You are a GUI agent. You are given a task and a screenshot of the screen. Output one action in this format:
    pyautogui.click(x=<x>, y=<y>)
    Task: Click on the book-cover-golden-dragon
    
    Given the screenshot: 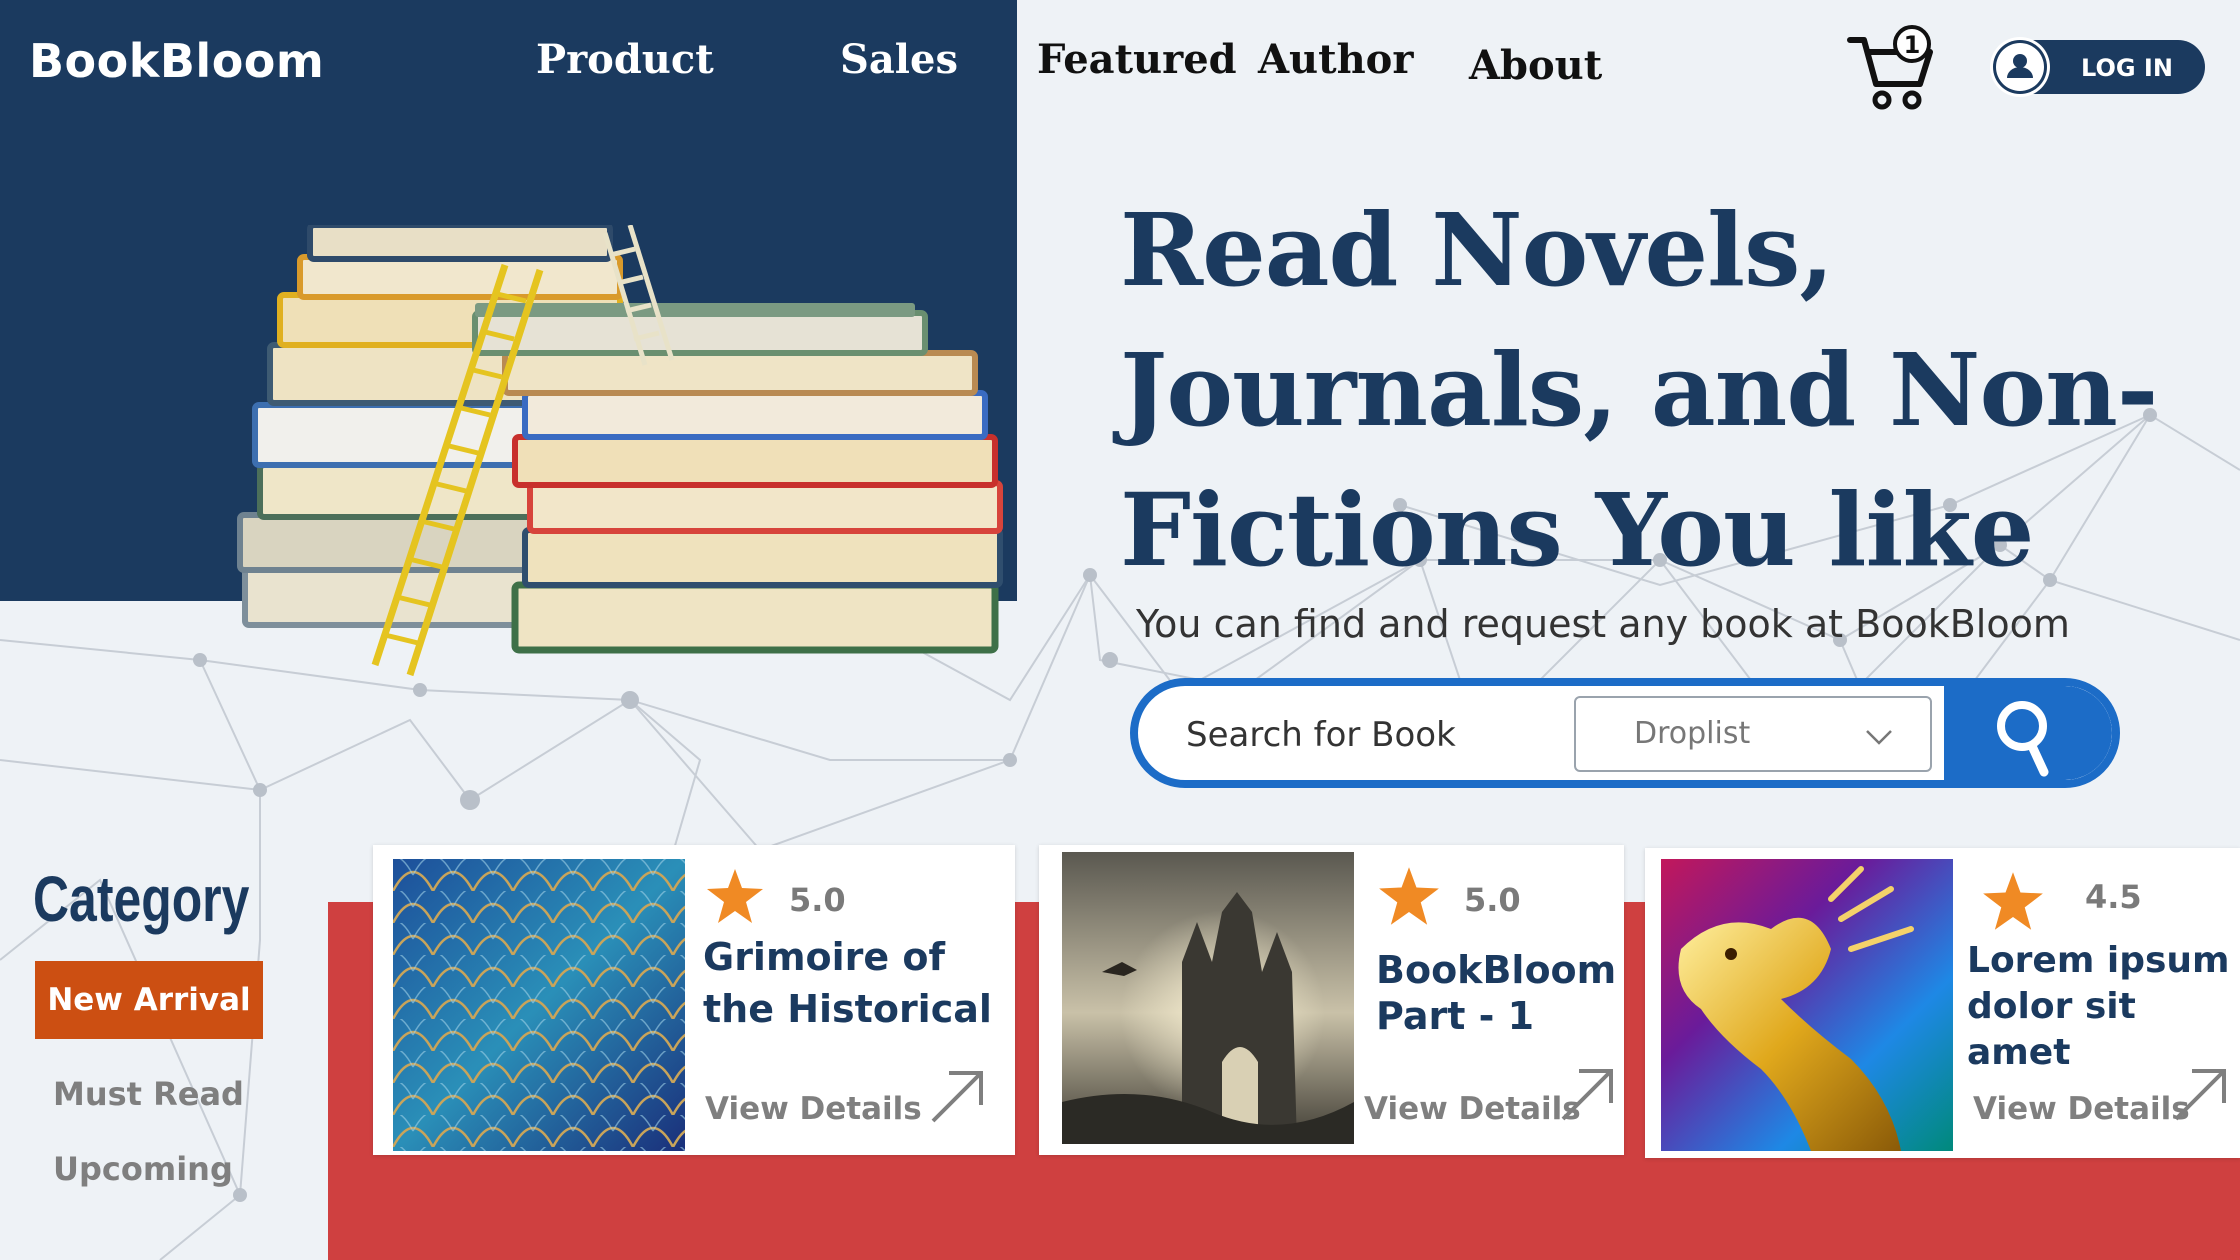 What is the action you would take?
    pyautogui.click(x=1807, y=1005)
    